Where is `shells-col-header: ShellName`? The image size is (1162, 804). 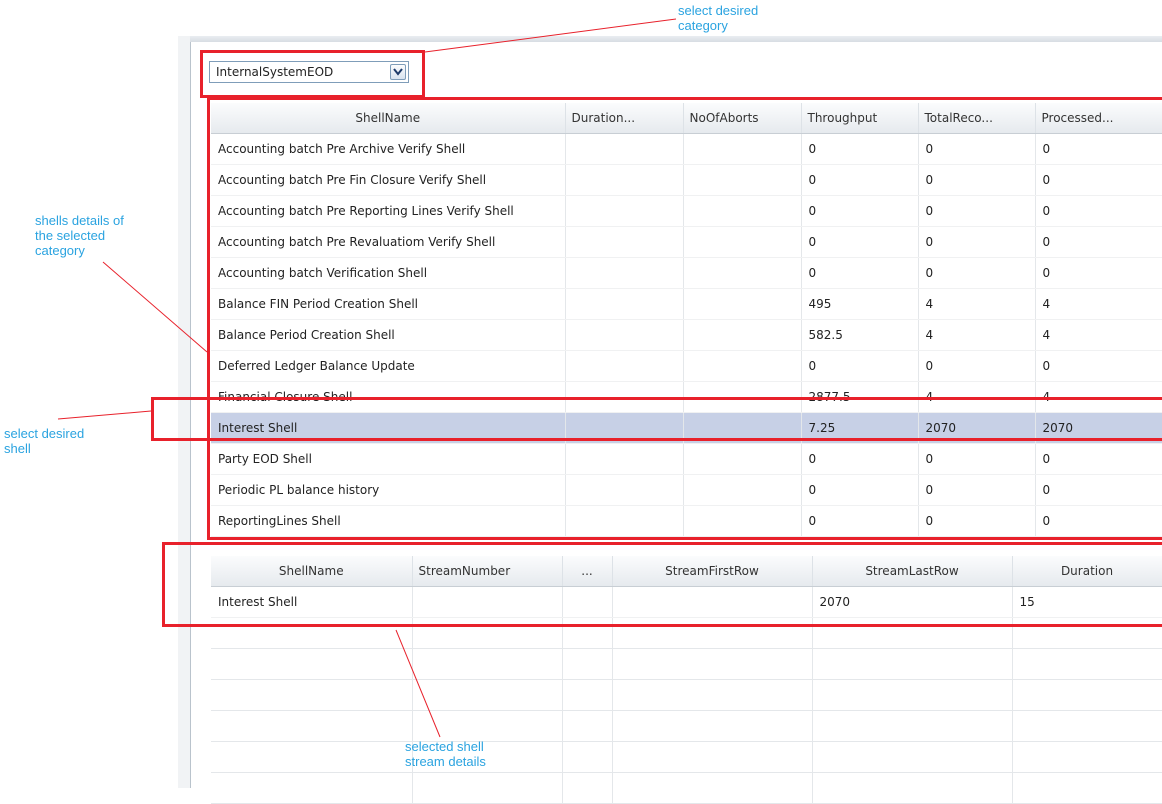 shells-col-header: ShellName is located at coordinates (388, 118).